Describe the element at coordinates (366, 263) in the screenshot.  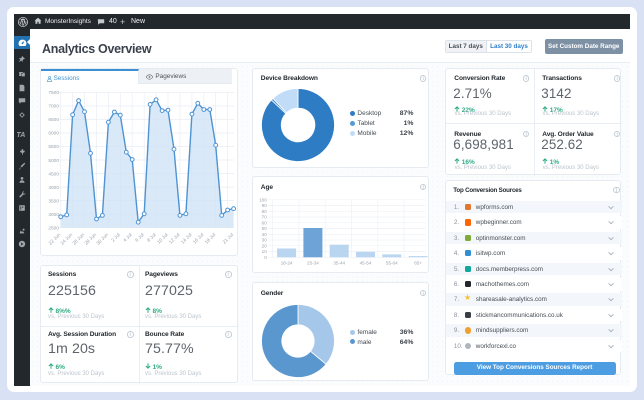
I see `svg-text: 45-54` at that location.